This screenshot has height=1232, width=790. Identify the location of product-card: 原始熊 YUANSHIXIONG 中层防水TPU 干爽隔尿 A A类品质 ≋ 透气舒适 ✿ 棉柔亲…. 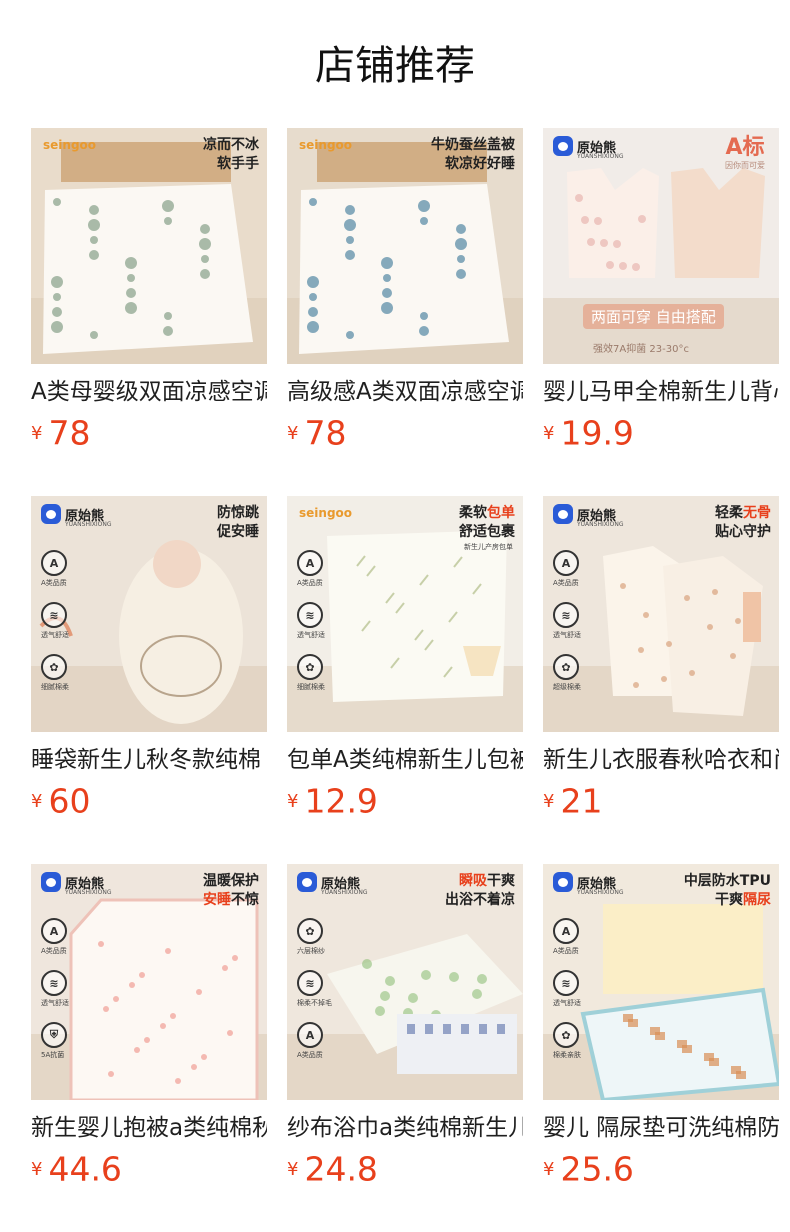
(661, 1030).